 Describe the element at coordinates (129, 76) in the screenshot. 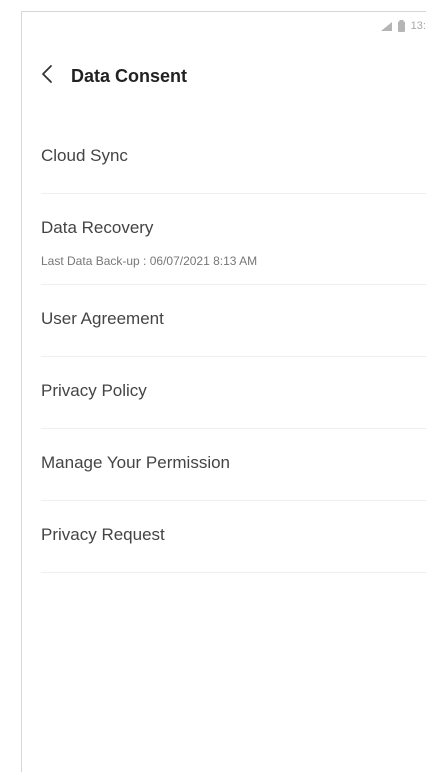

I see `page-title: Data Consent` at that location.